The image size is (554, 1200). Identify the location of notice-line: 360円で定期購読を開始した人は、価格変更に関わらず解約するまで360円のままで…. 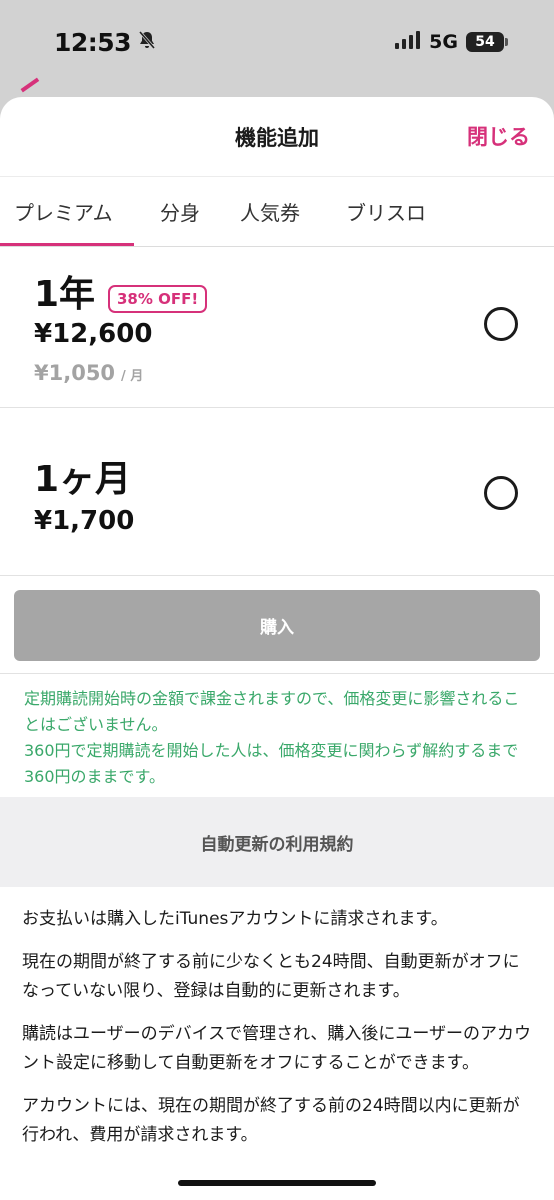
(271, 763).